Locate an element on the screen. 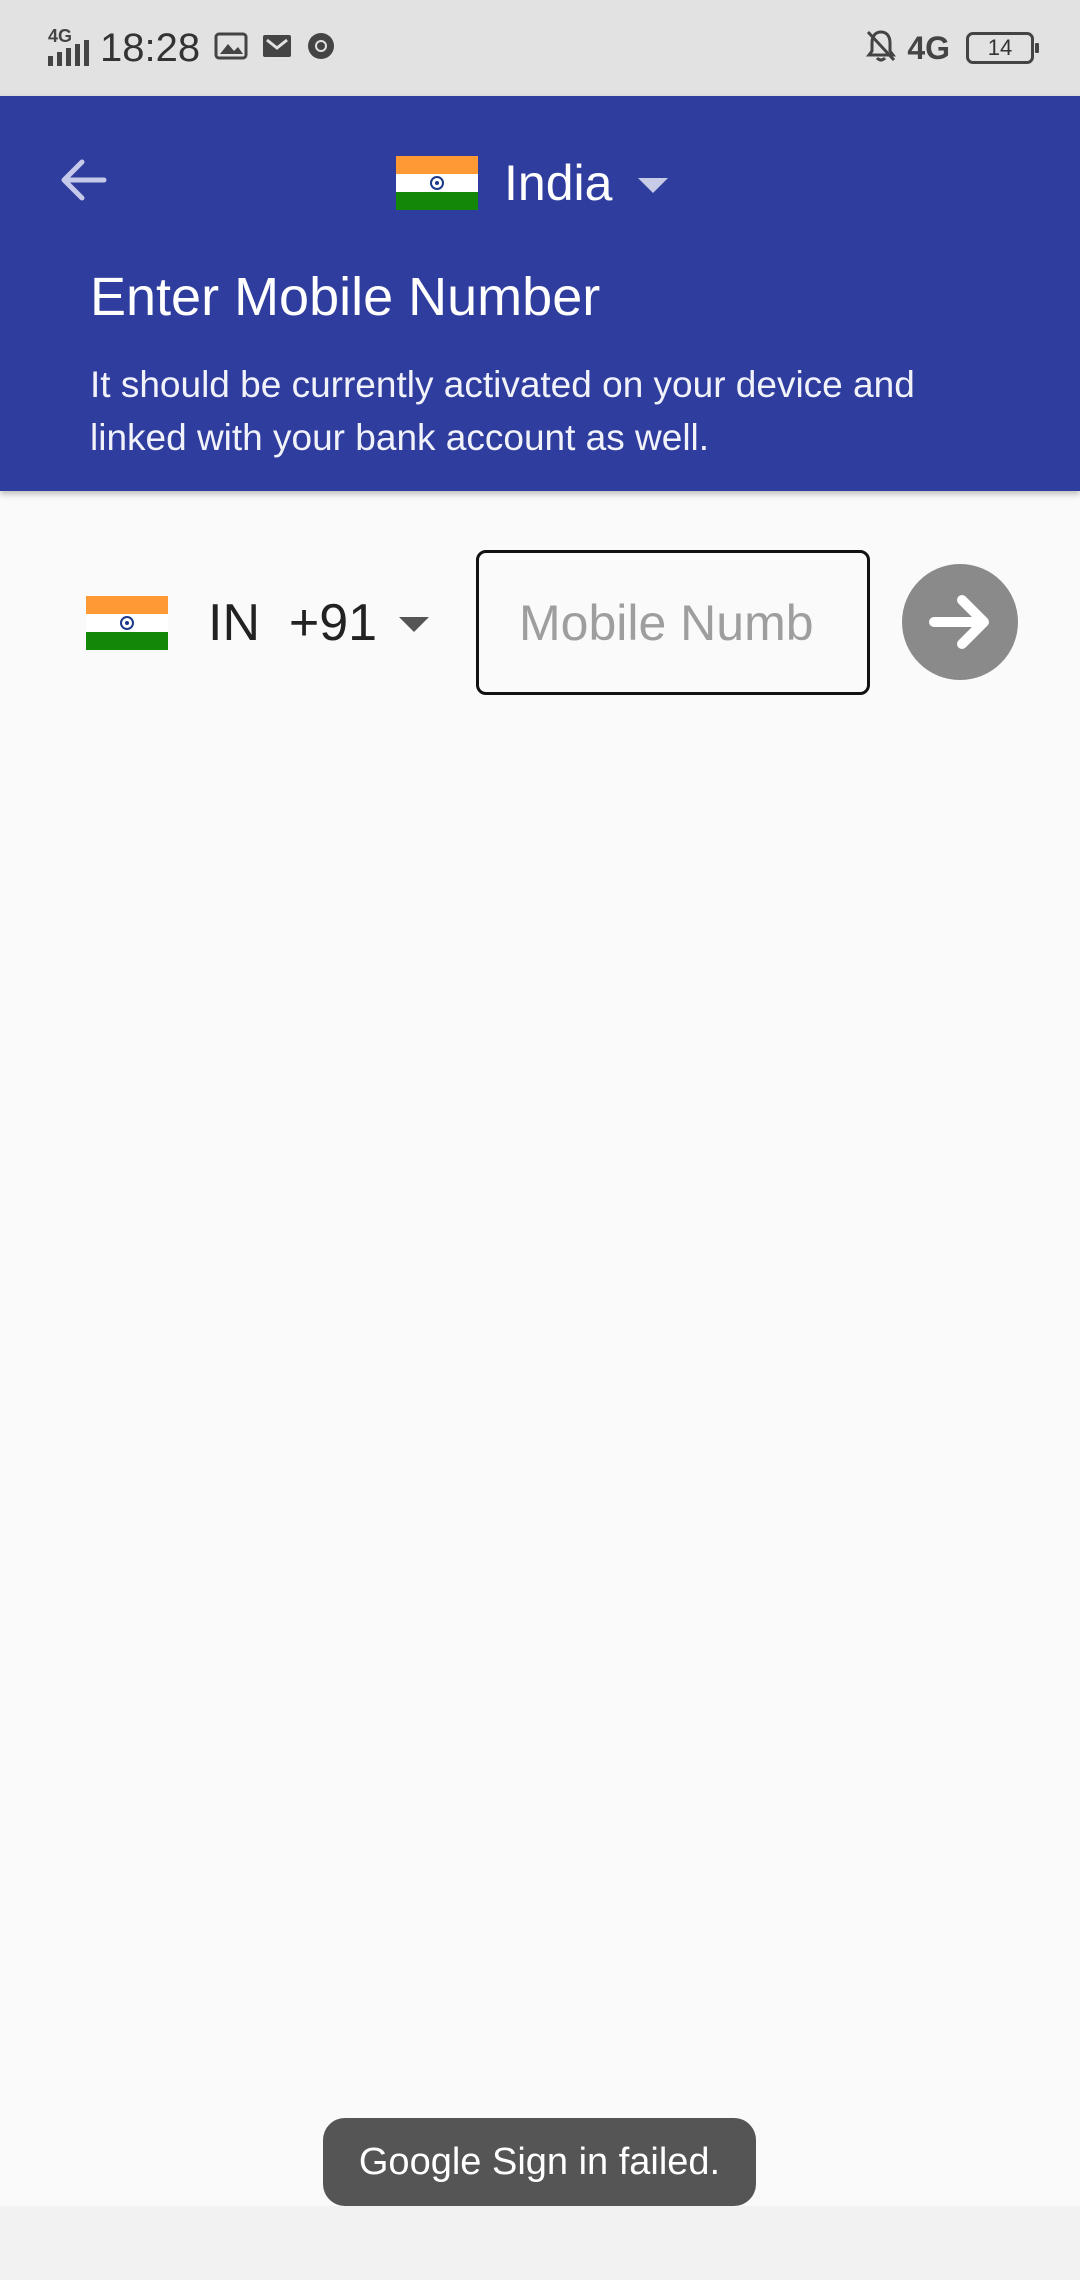 The height and width of the screenshot is (2280, 1080). country-code-label: IN +91 is located at coordinates (293, 622).